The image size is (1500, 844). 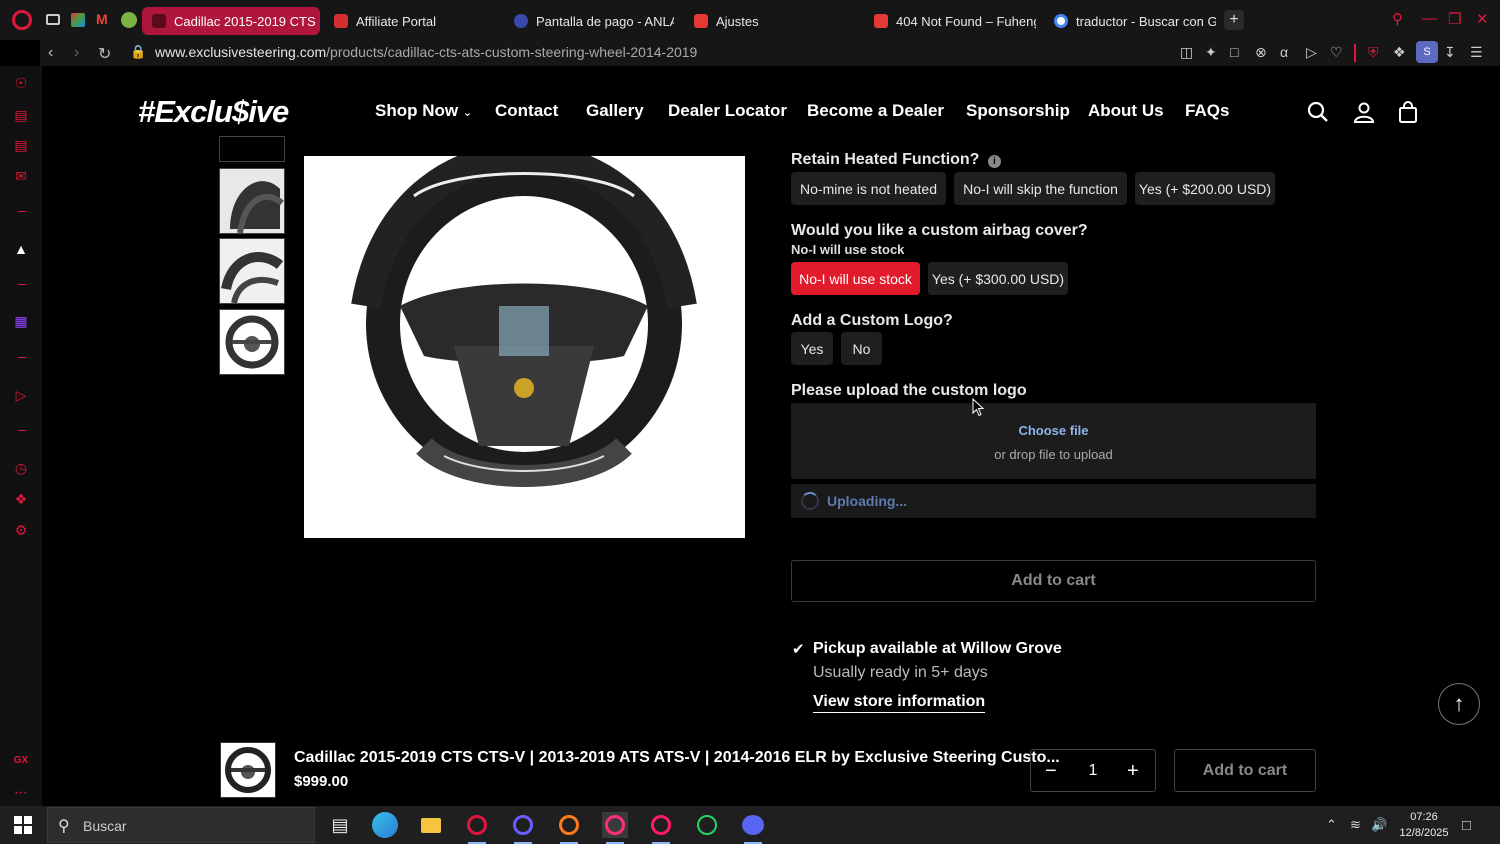 I want to click on account-icon, so click(x=1364, y=112).